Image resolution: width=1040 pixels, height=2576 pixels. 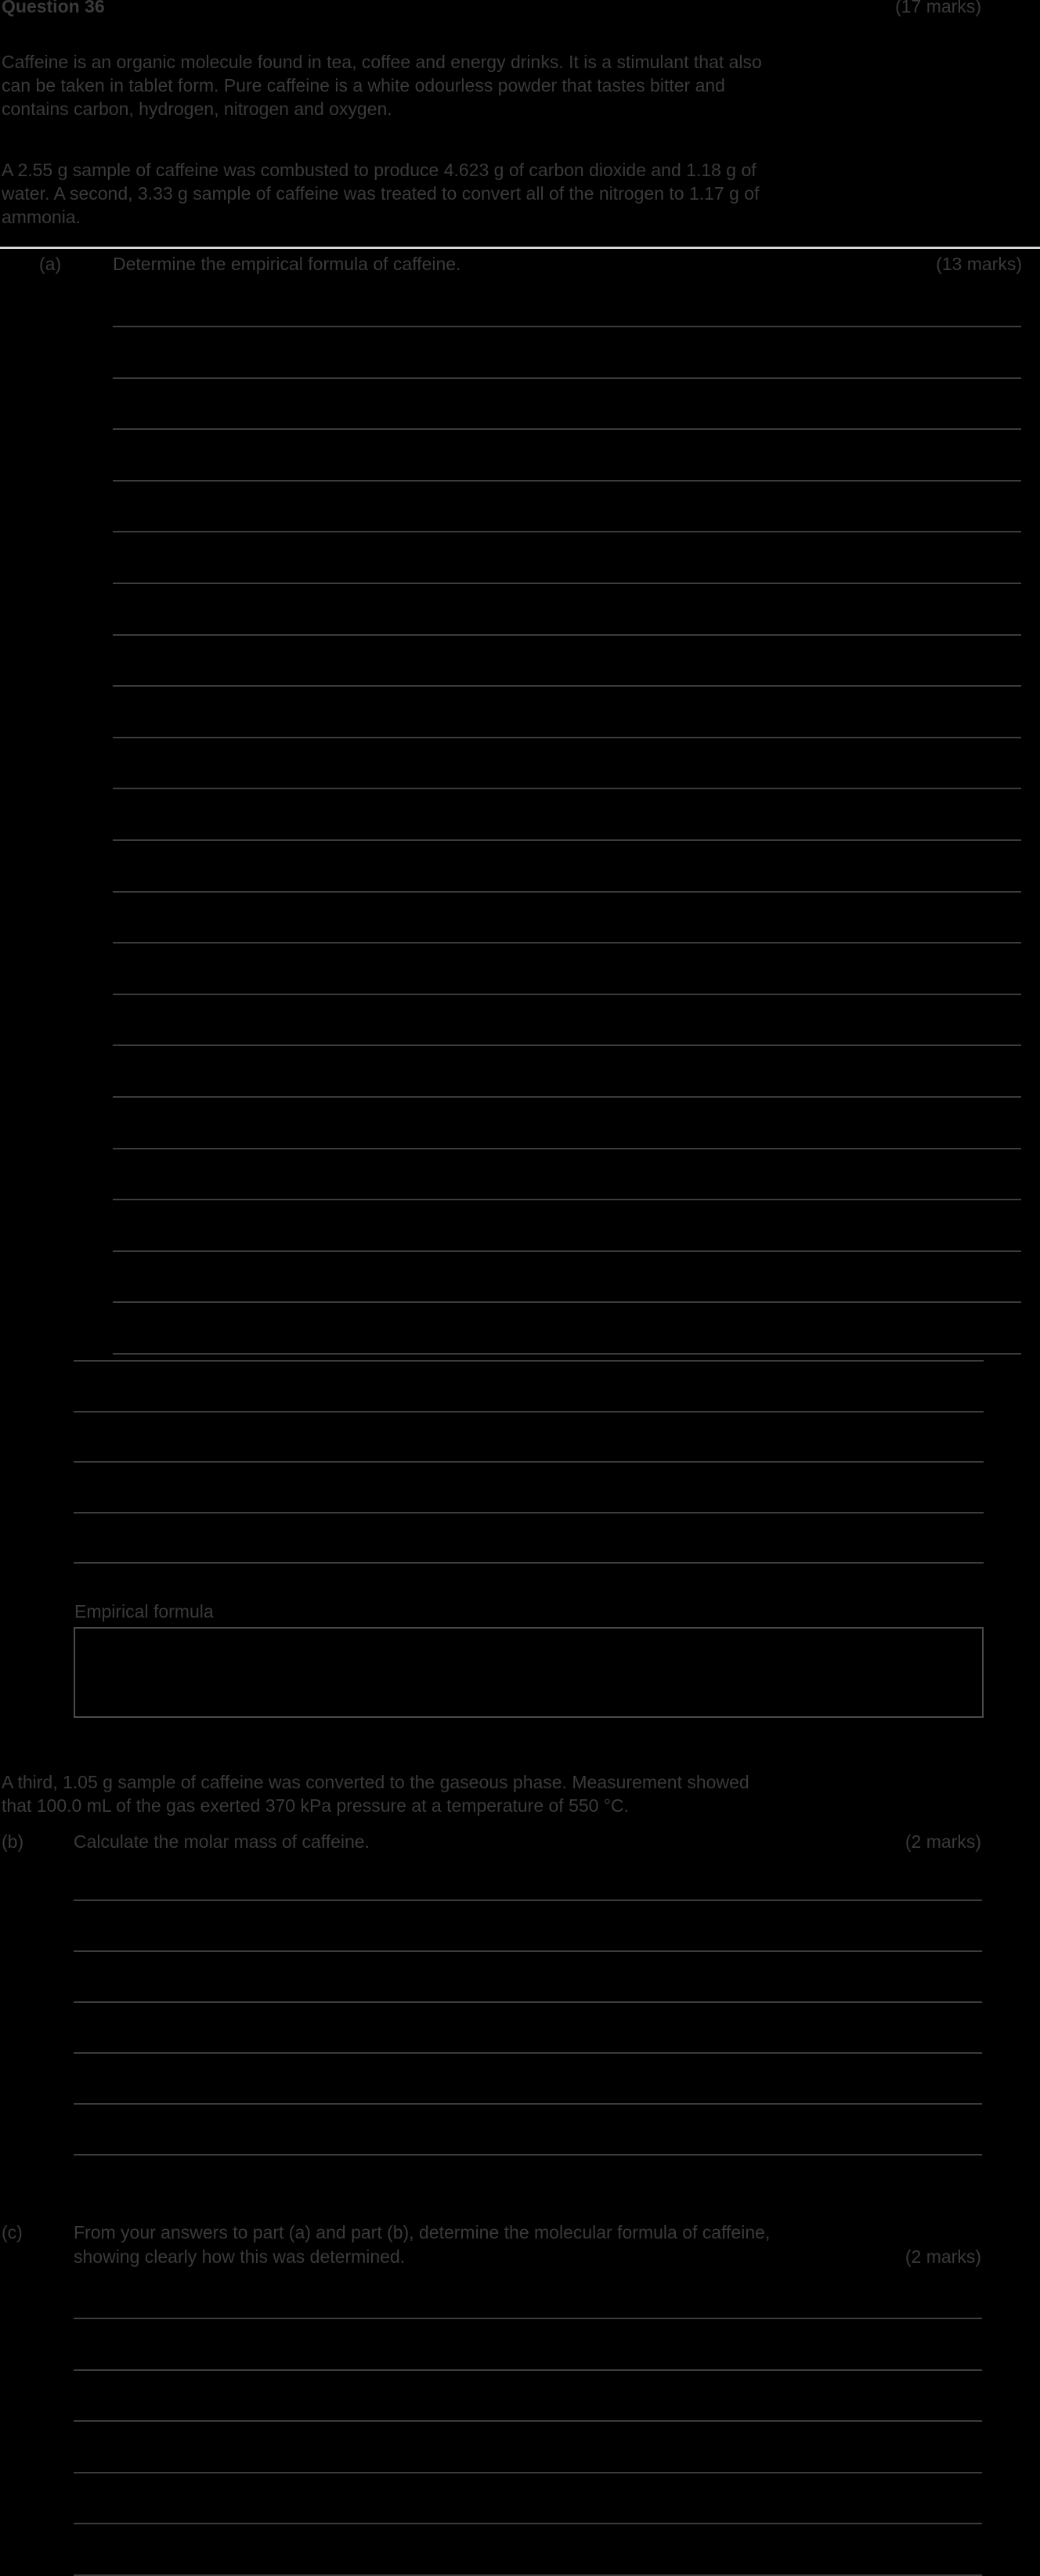 What do you see at coordinates (13, 1841) in the screenshot?
I see `part-b-label: (b)` at bounding box center [13, 1841].